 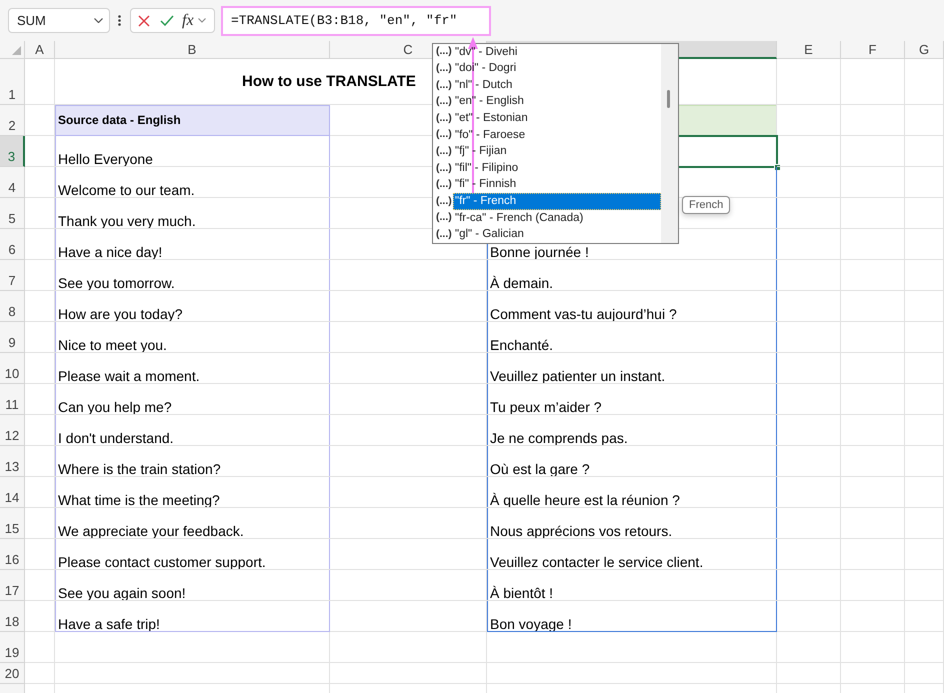 What do you see at coordinates (522, 283) in the screenshot?
I see `table-cell: À demain.` at bounding box center [522, 283].